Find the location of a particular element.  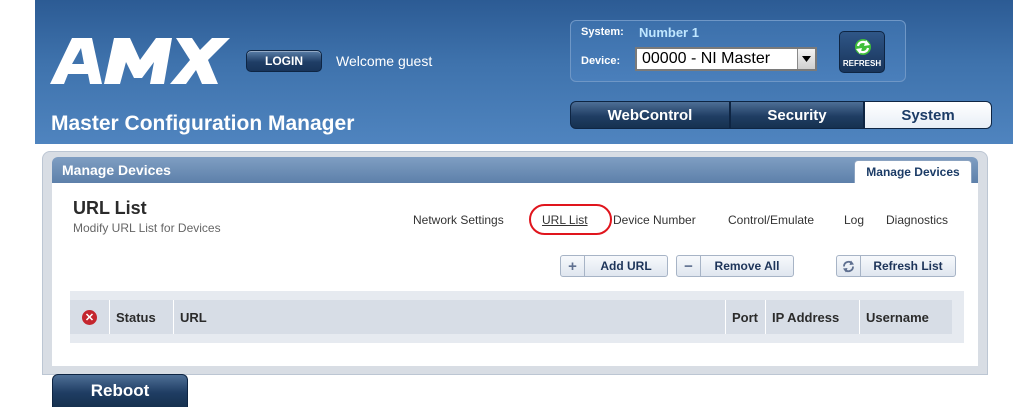

subnav-log: Log is located at coordinates (854, 220).